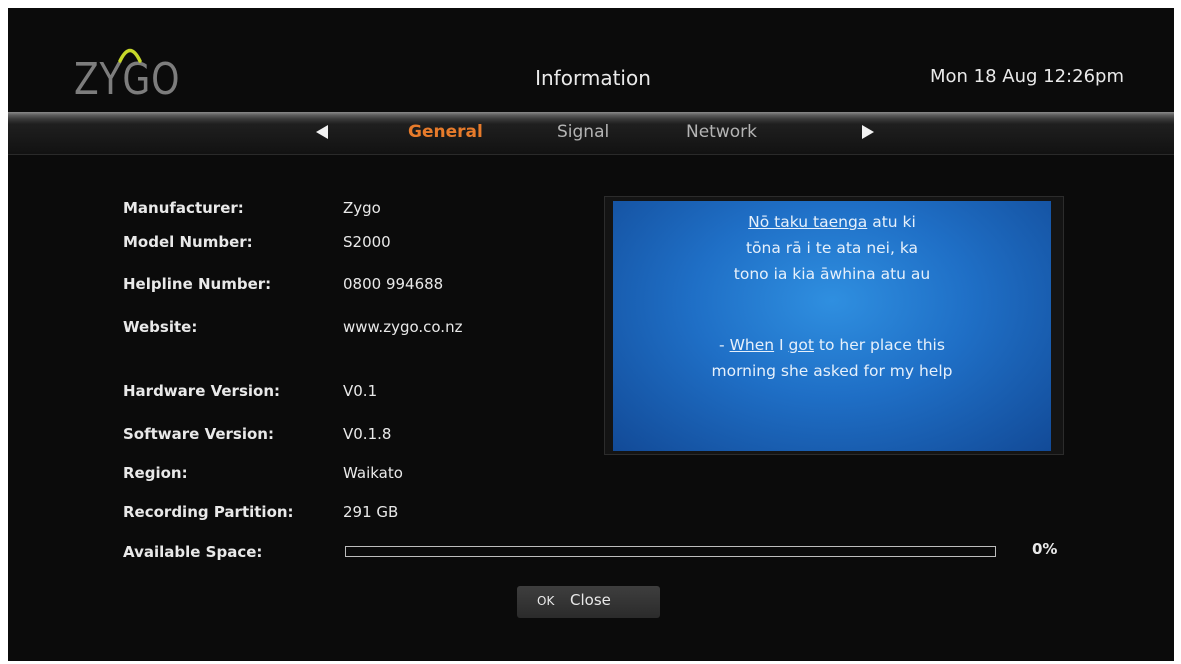 This screenshot has height=664, width=1181. What do you see at coordinates (160, 327) in the screenshot?
I see `website-label: Website:` at bounding box center [160, 327].